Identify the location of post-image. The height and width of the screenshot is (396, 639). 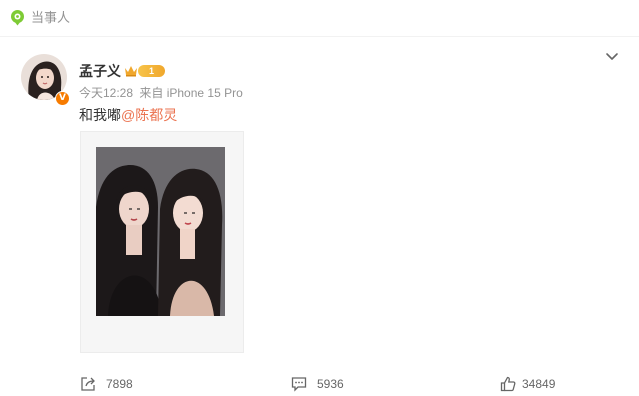
(162, 242).